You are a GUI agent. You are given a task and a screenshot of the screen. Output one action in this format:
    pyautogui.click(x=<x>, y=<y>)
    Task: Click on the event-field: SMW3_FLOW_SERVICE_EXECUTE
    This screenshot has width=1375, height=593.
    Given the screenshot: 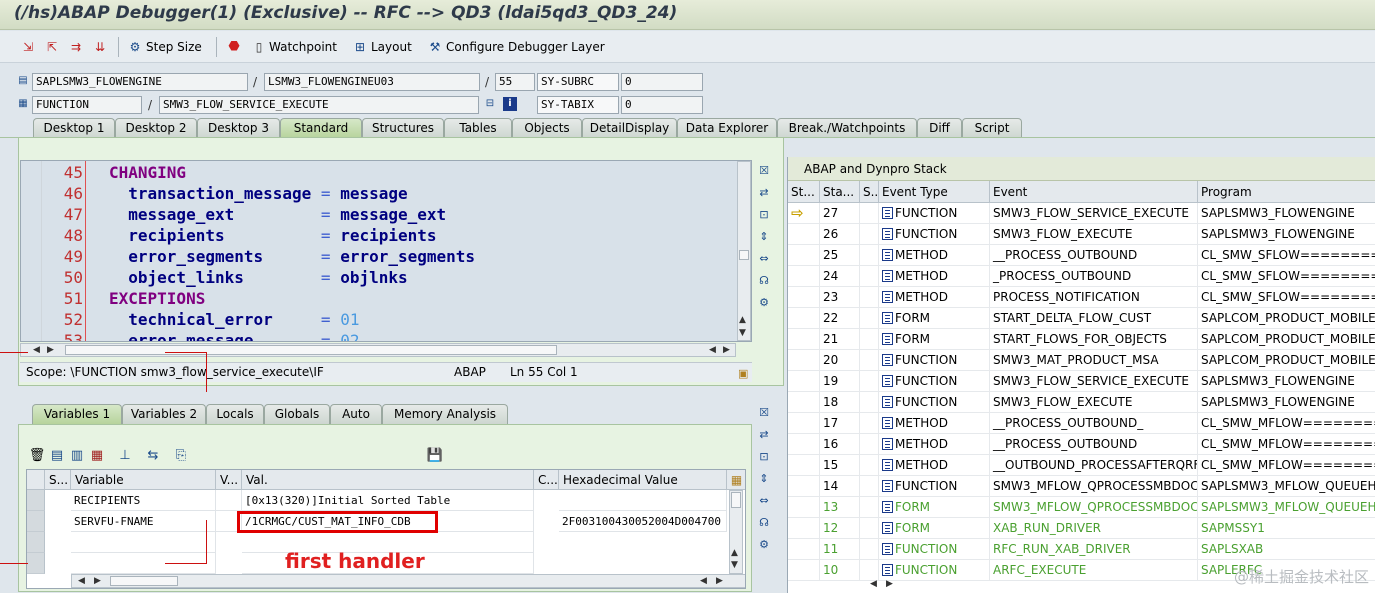 What is the action you would take?
    pyautogui.click(x=319, y=105)
    